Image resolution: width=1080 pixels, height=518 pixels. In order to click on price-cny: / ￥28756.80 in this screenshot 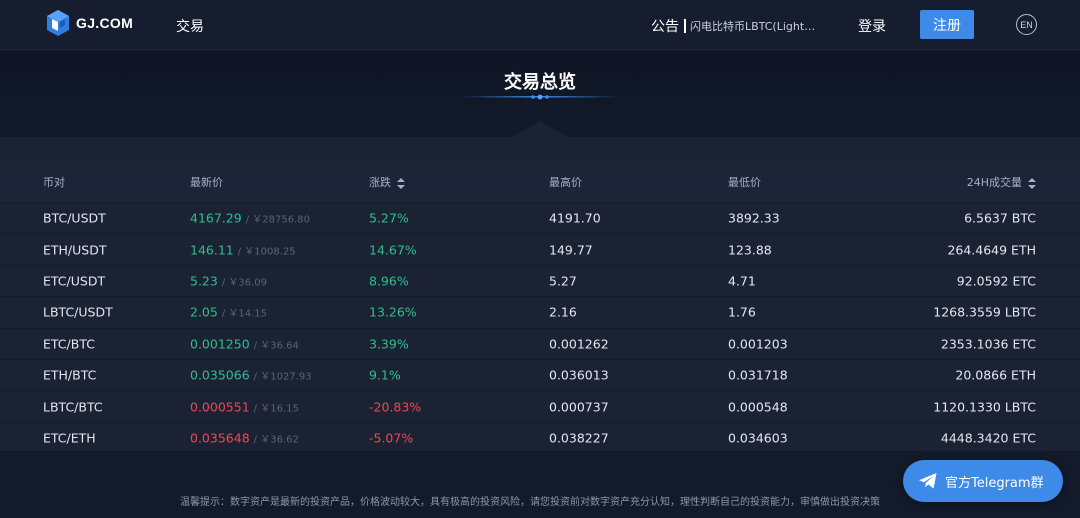, I will do `click(277, 220)`.